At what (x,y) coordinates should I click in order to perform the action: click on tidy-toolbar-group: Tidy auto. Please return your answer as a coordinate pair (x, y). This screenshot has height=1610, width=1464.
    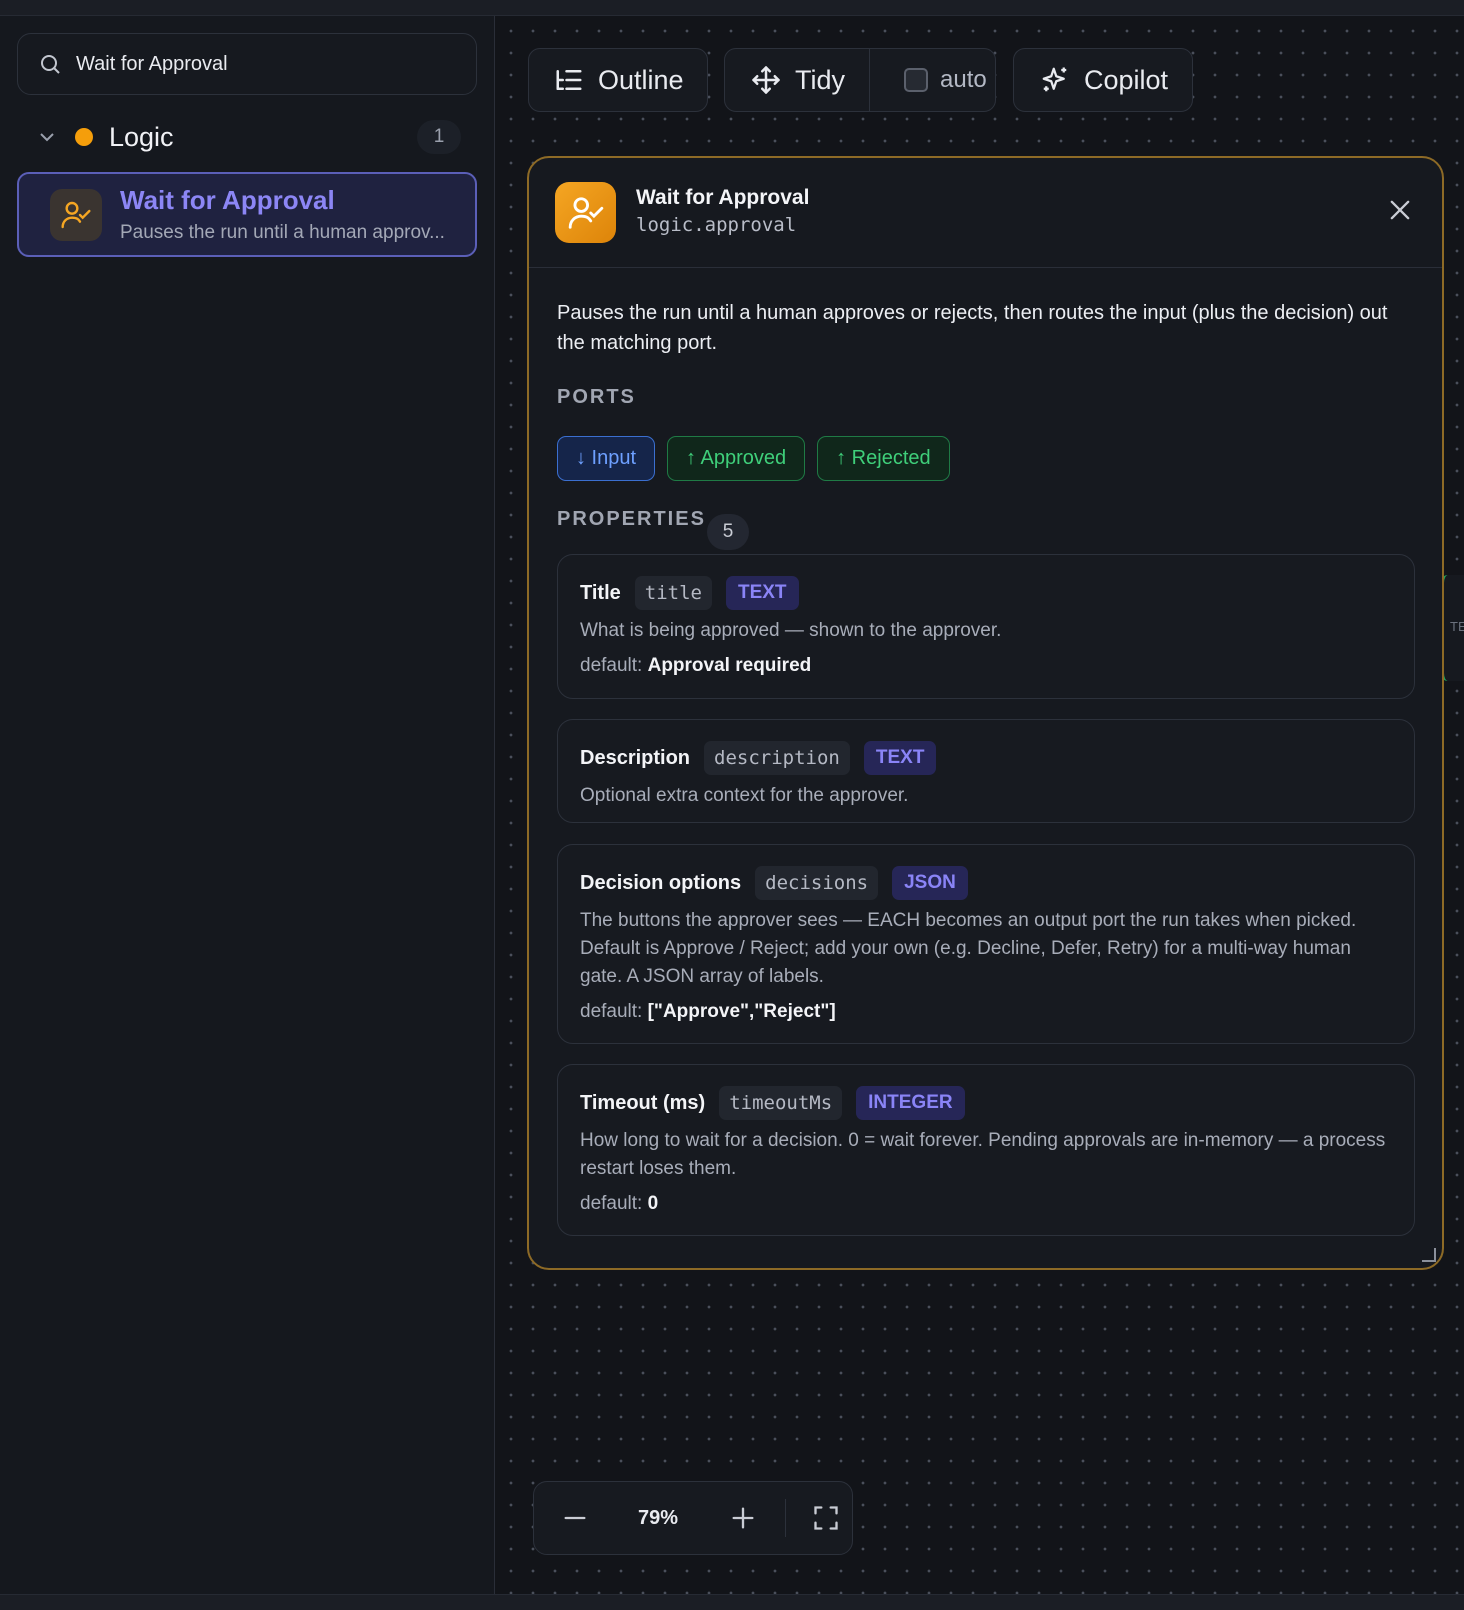
    Looking at the image, I should click on (860, 80).